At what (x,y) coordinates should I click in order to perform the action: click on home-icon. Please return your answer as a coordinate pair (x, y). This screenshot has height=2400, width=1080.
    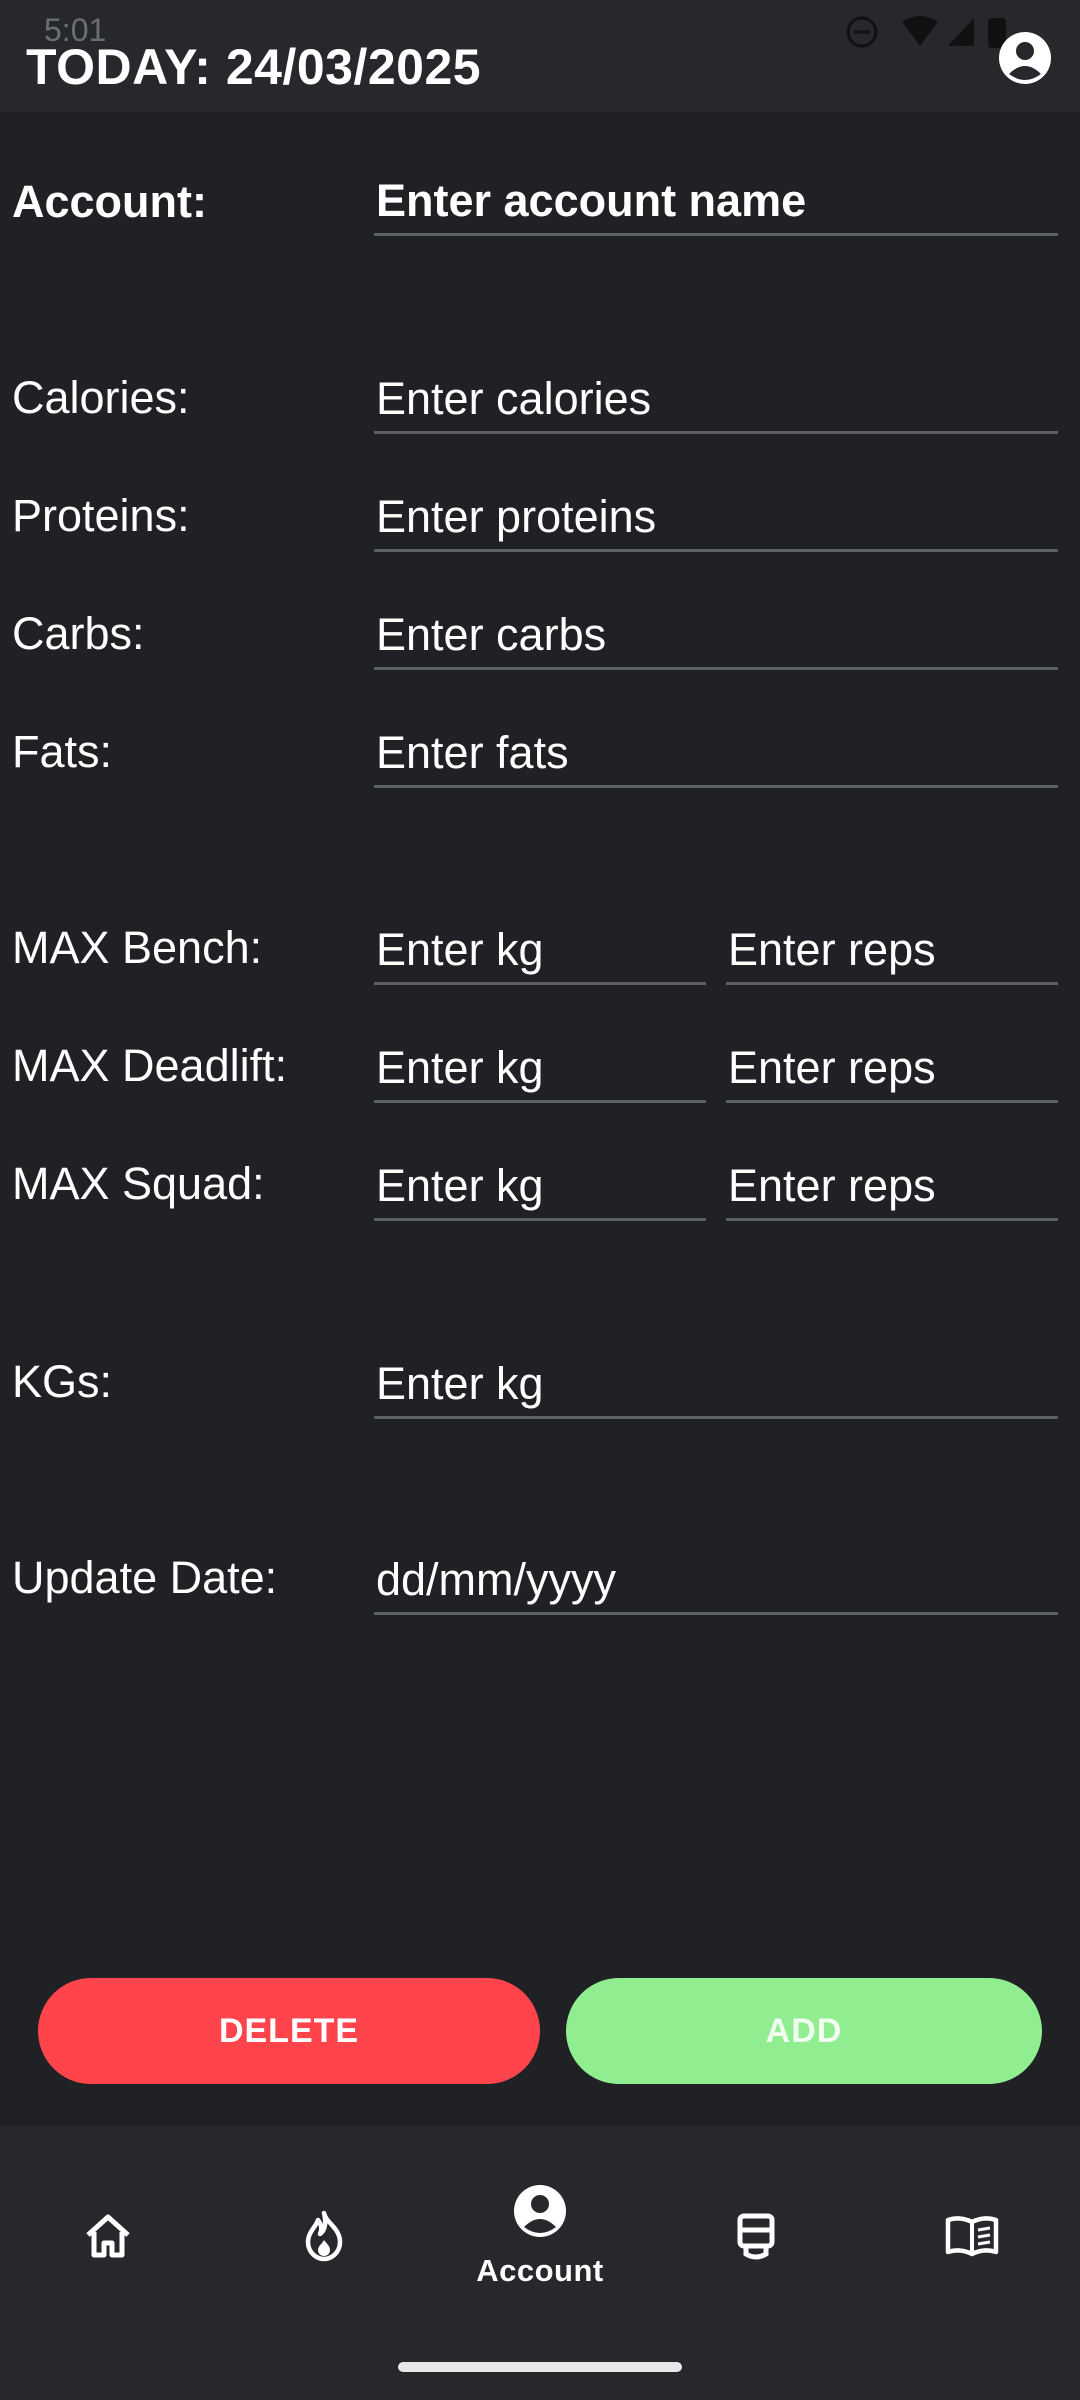
    Looking at the image, I should click on (108, 2236).